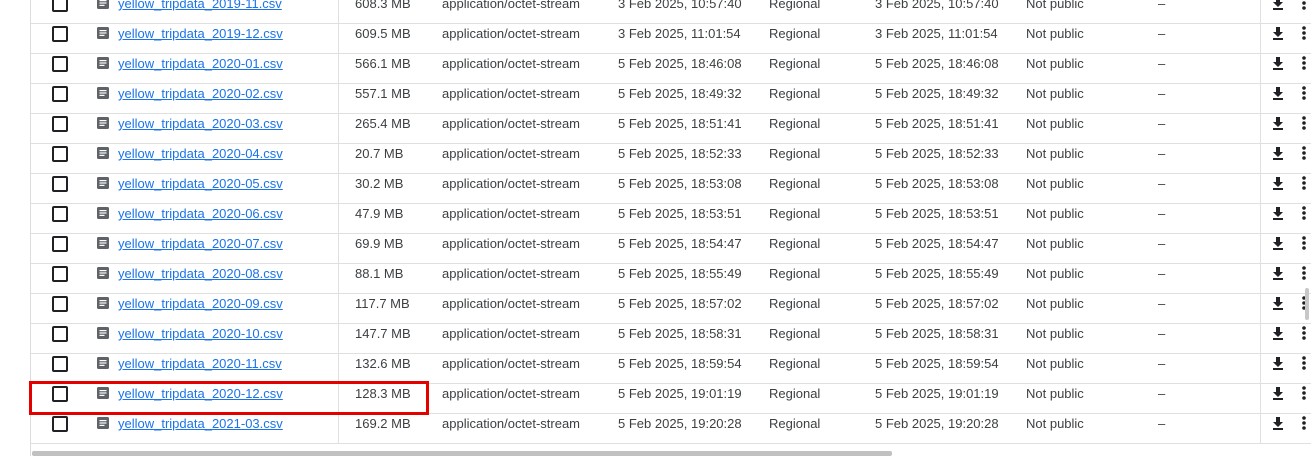 The image size is (1311, 456). What do you see at coordinates (200, 12) in the screenshot?
I see `object-name-link: yellow_tripdata_2019-11.csv` at bounding box center [200, 12].